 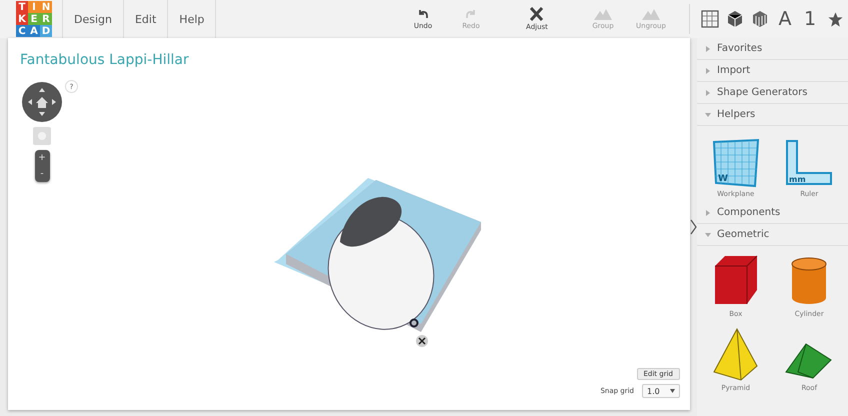 What do you see at coordinates (46, 7) in the screenshot?
I see `logo-letter: N` at bounding box center [46, 7].